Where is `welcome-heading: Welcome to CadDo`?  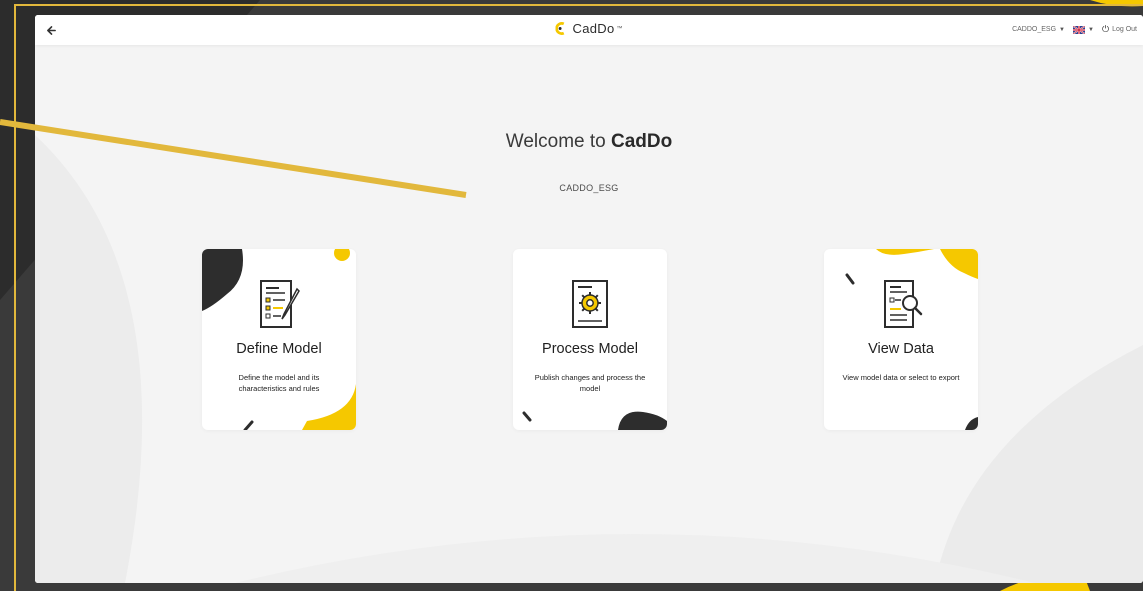 welcome-heading: Welcome to CadDo is located at coordinates (589, 142).